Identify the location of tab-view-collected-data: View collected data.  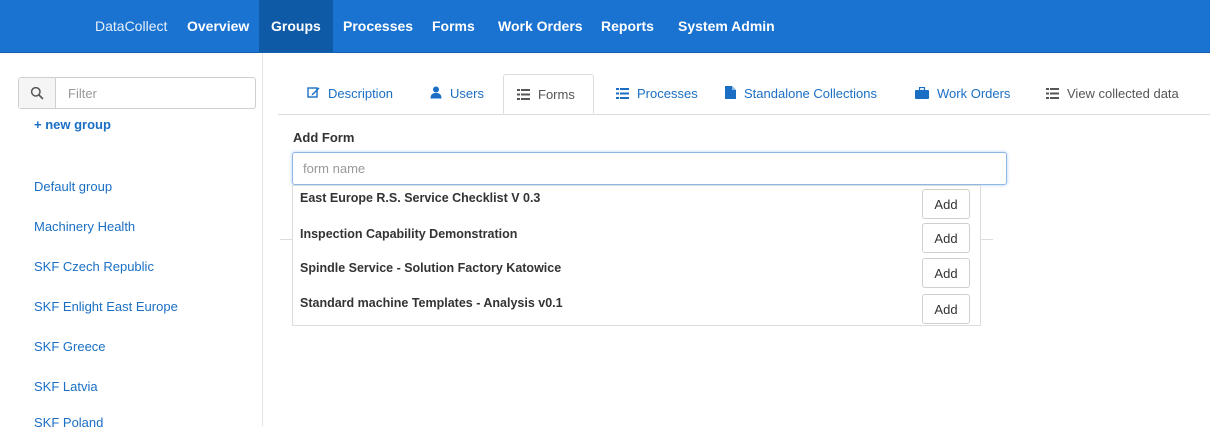
(1112, 94).